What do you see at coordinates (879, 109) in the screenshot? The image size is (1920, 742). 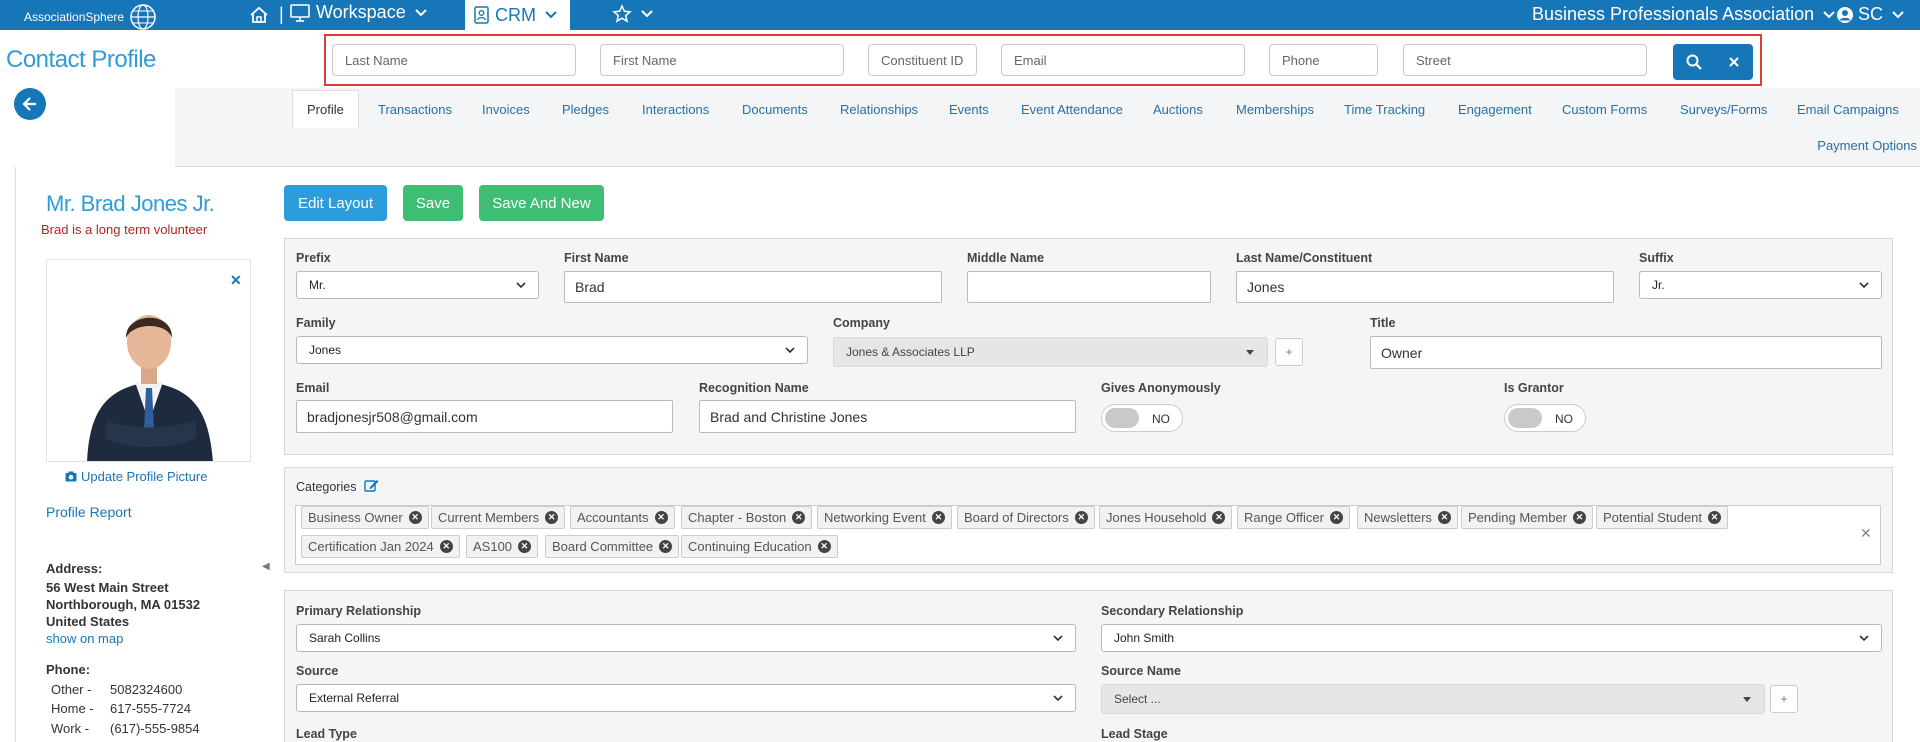 I see `tab-relationships: Relationships` at bounding box center [879, 109].